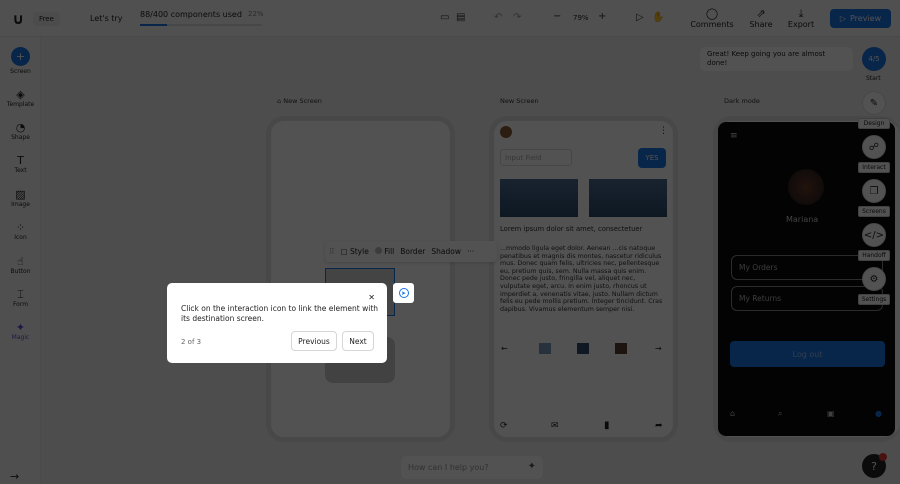 The width and height of the screenshot is (900, 484). Describe the element at coordinates (874, 191) in the screenshot. I see `screens-icon: ❐` at that location.